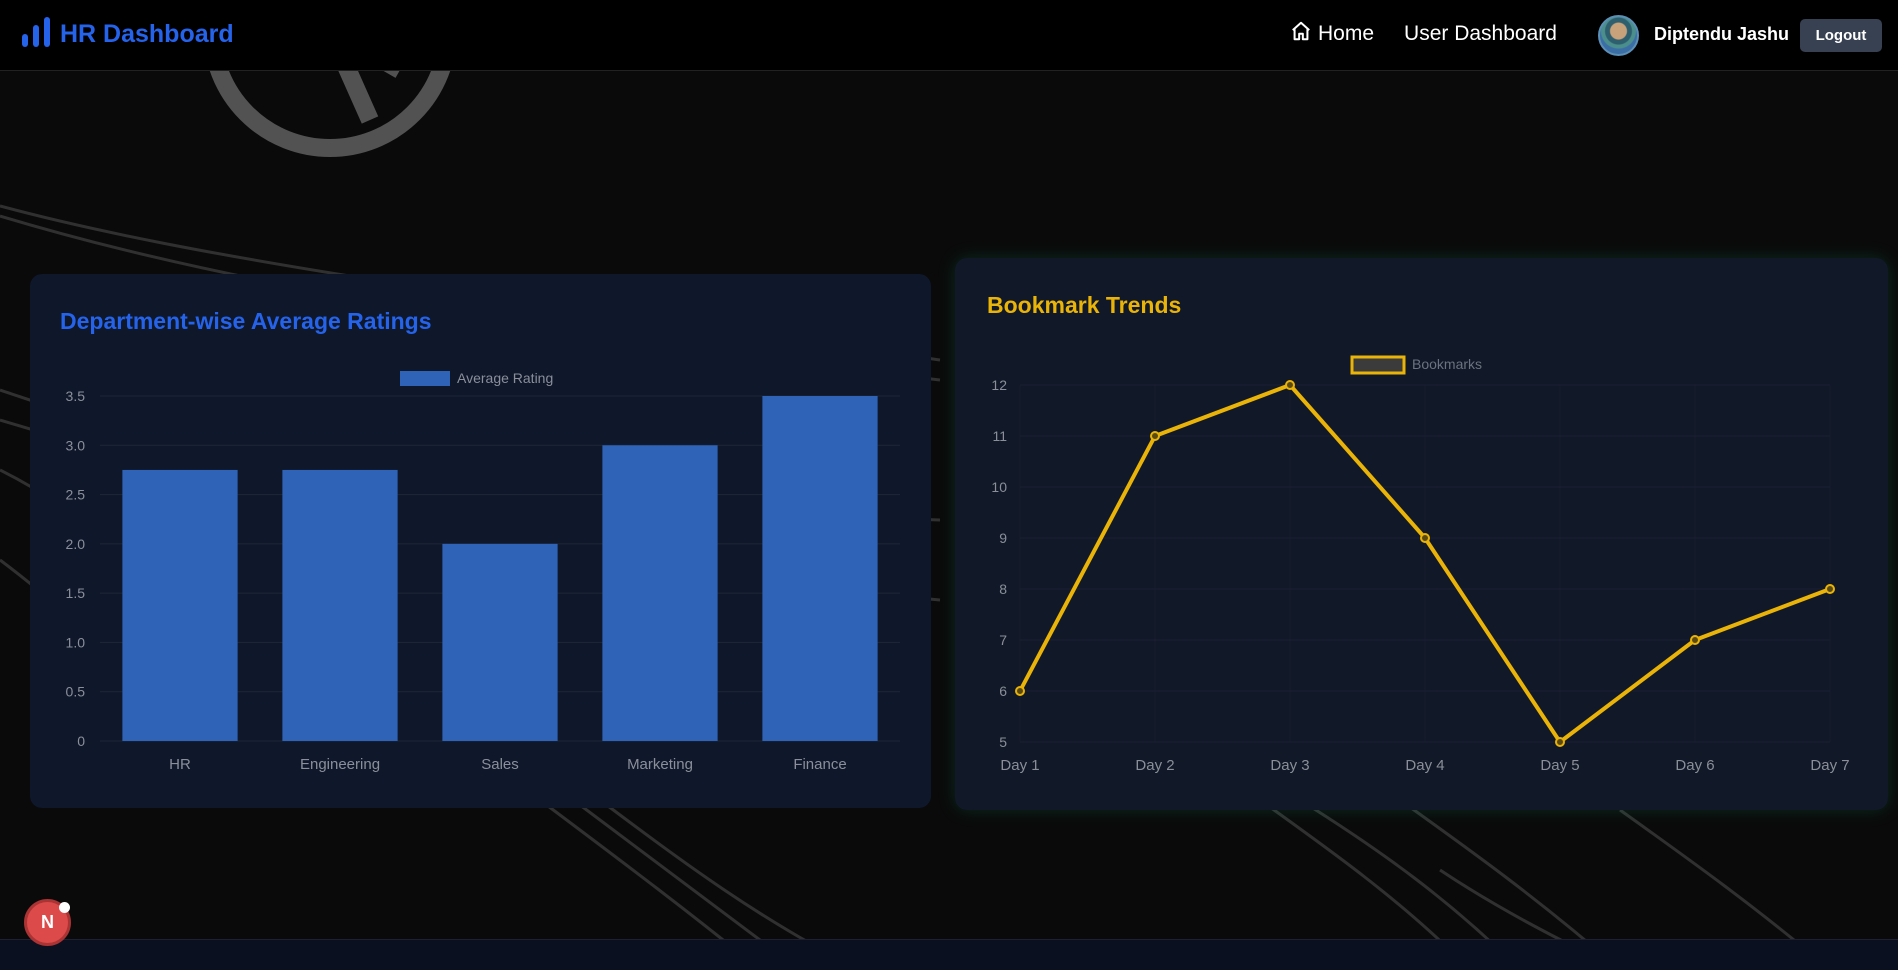 The height and width of the screenshot is (970, 1898). What do you see at coordinates (180, 764) in the screenshot?
I see `x-tick-label: HR` at bounding box center [180, 764].